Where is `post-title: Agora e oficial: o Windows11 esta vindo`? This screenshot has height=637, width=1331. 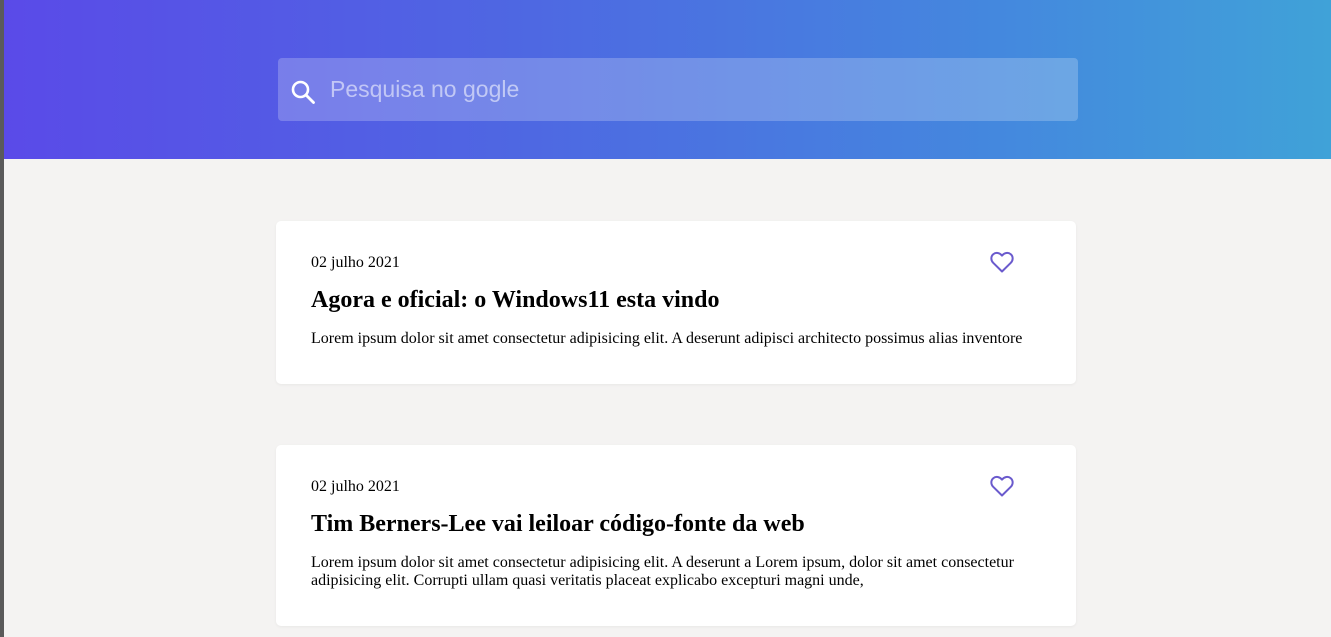
post-title: Agora e oficial: o Windows11 esta vindo is located at coordinates (515, 300).